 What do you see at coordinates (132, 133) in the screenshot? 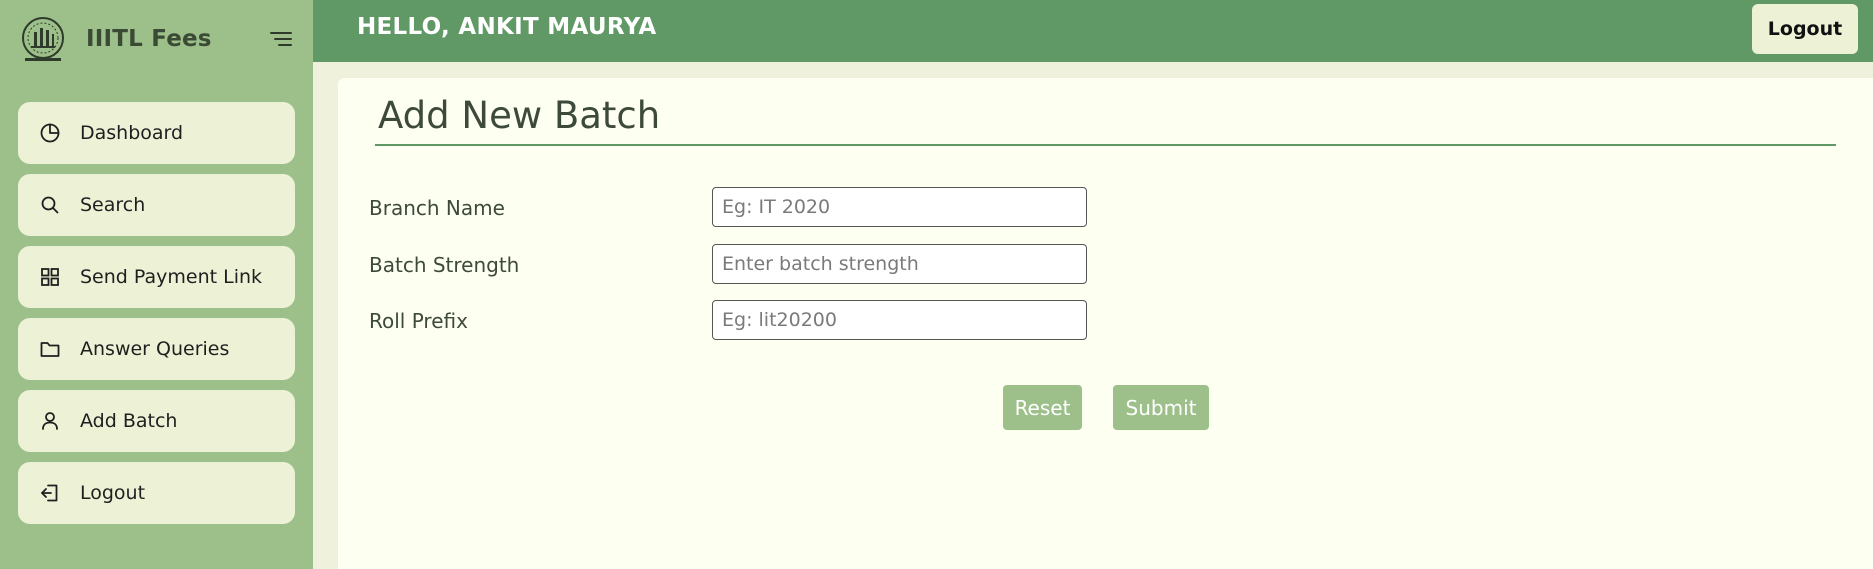
I see `sidebar-item-label: Dashboard` at bounding box center [132, 133].